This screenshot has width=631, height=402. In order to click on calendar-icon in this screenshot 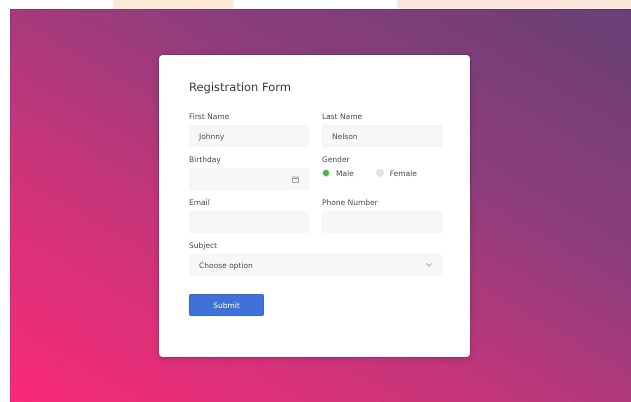, I will do `click(295, 179)`.